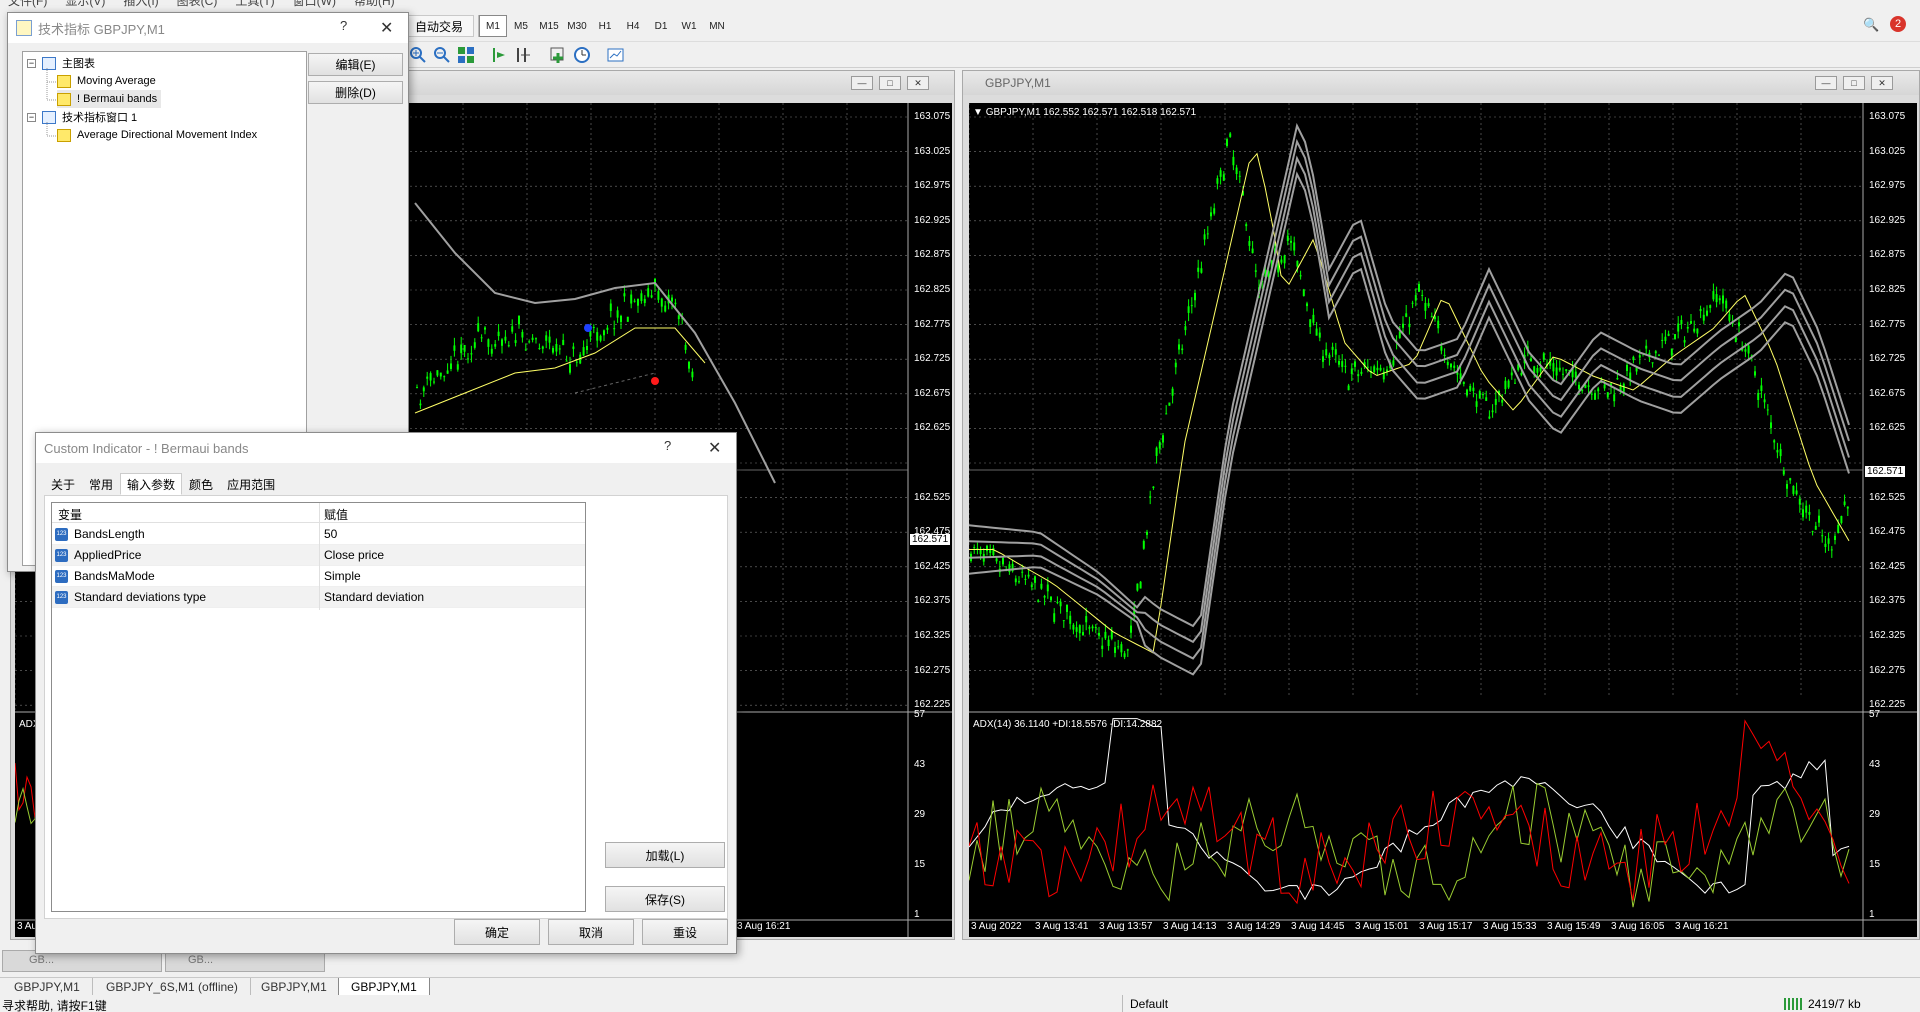  Describe the element at coordinates (146, 448) in the screenshot. I see `custom-dialog-title: Custom Indicator - ! Bermaui bands` at that location.